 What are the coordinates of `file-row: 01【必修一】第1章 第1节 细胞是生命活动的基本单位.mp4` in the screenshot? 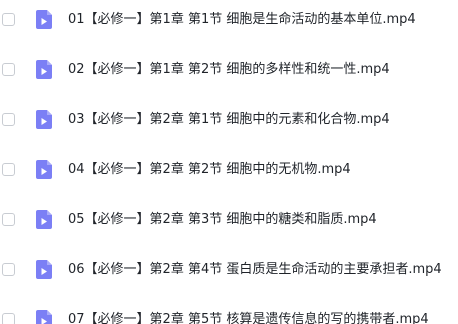 It's located at (229, 20).